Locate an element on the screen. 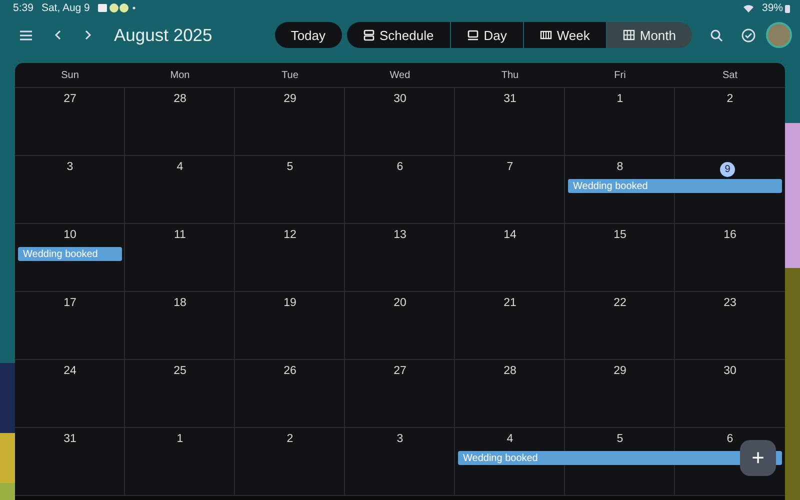  notification-icons is located at coordinates (118, 8).